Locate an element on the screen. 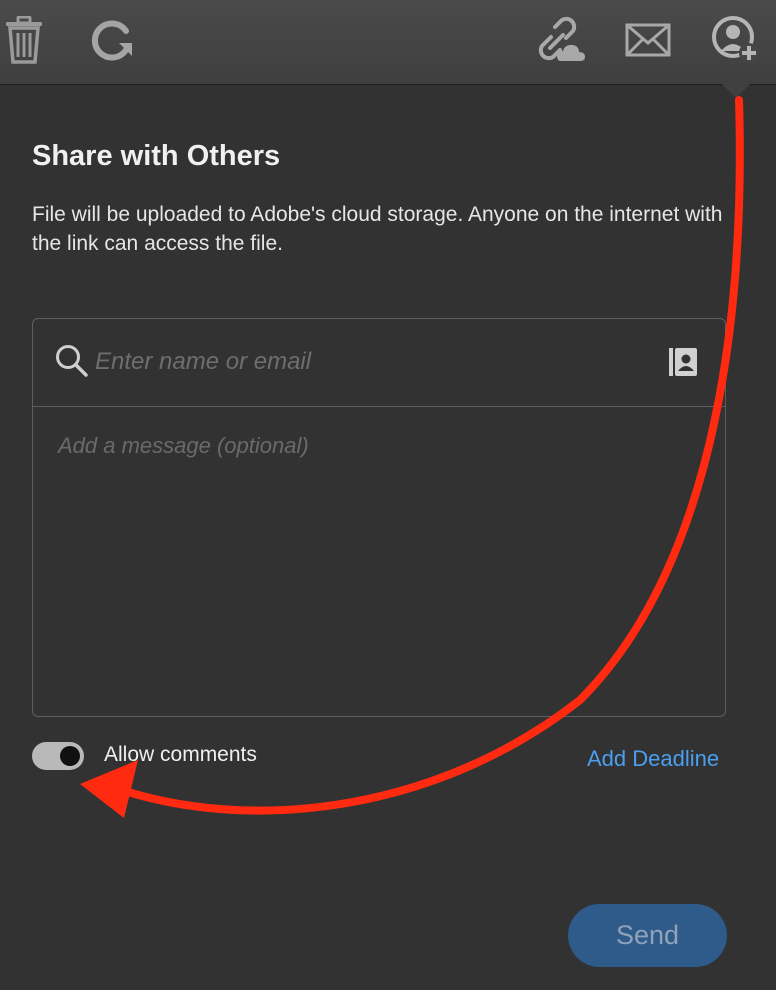 The image size is (776, 990). refresh-icon is located at coordinates (112, 40).